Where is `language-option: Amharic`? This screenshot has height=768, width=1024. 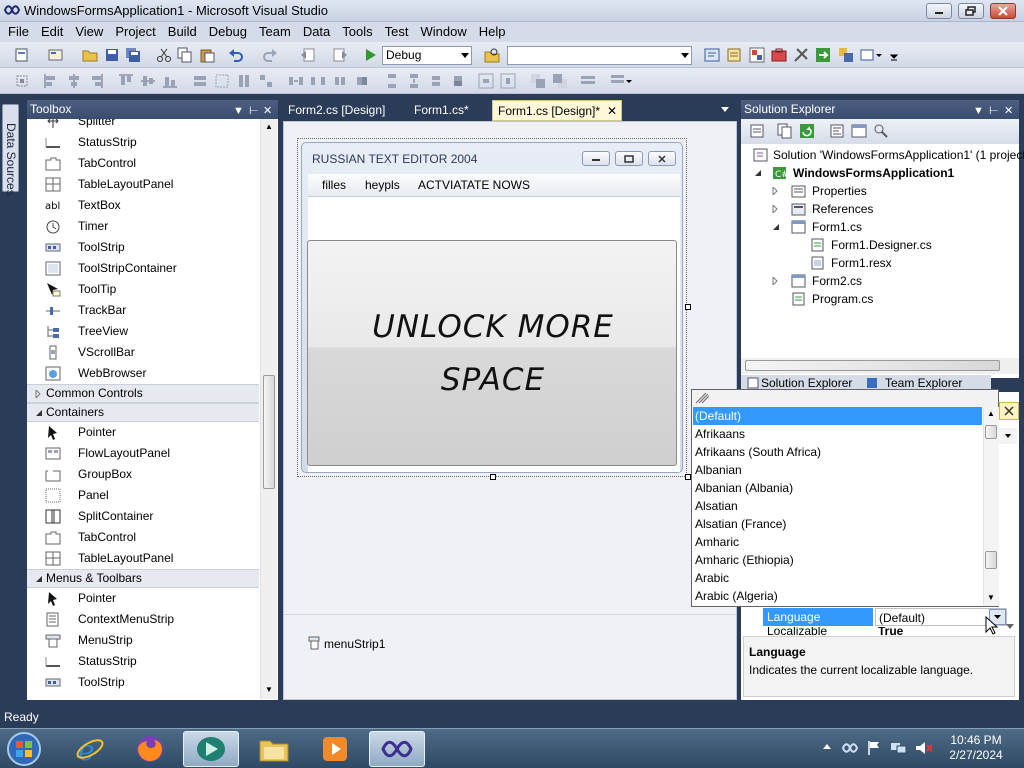
language-option: Amharic is located at coordinates (837, 542).